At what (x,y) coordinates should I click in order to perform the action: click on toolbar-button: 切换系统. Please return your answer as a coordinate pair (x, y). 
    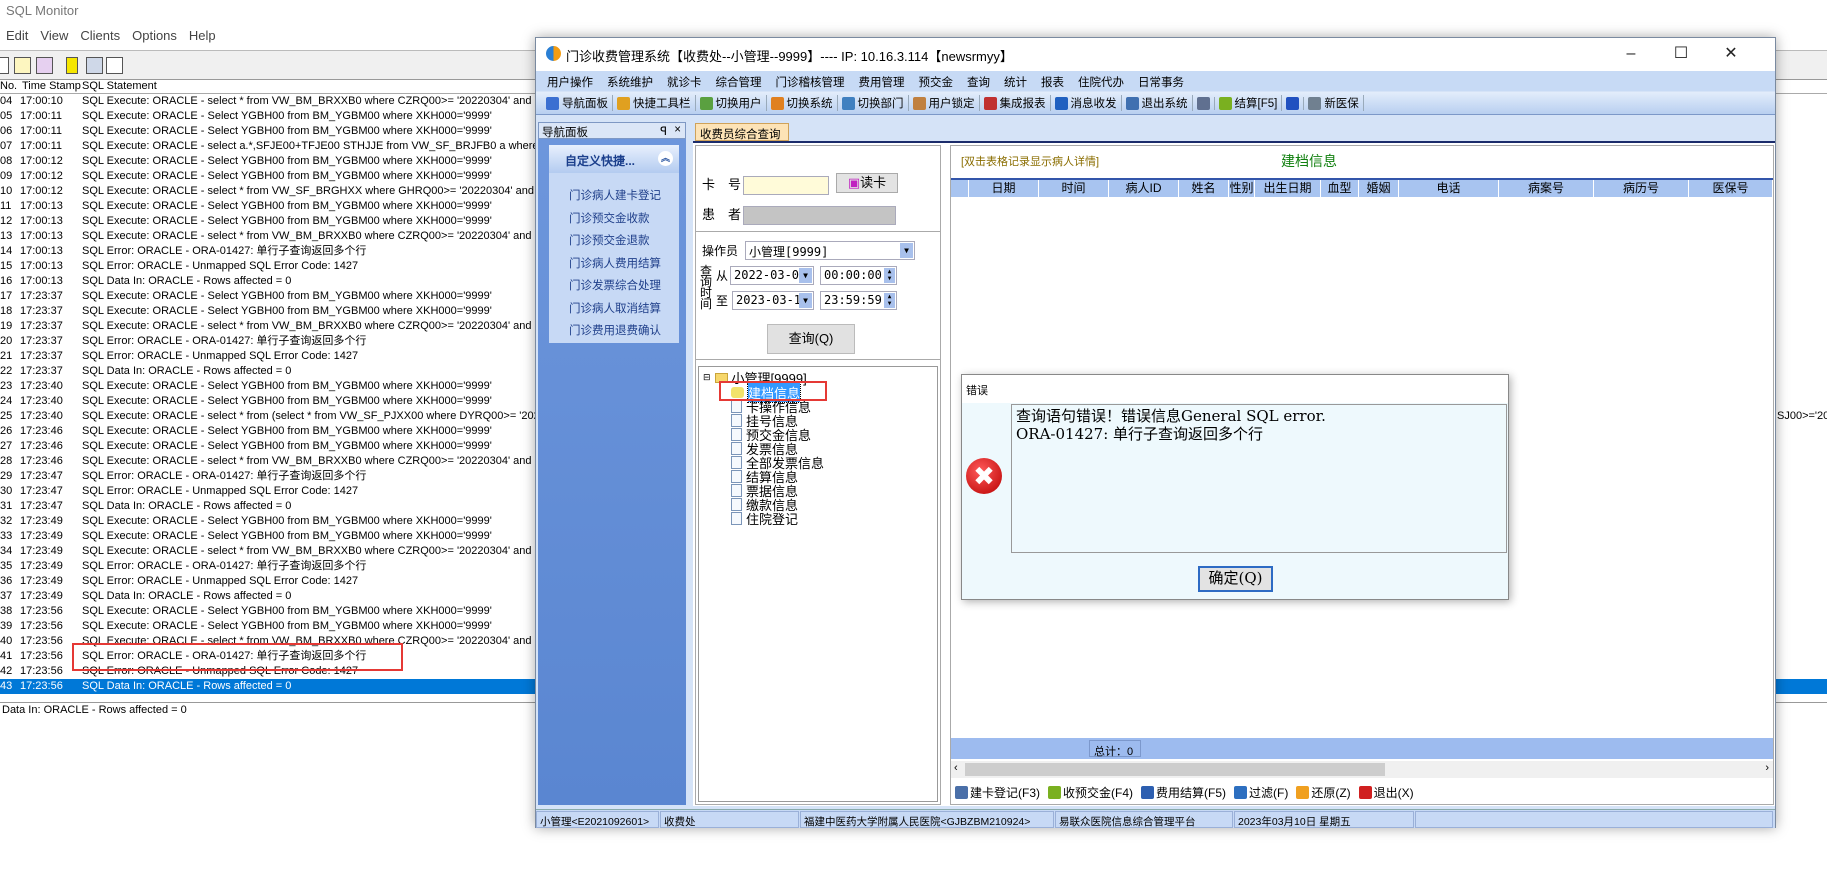
    Looking at the image, I should click on (802, 103).